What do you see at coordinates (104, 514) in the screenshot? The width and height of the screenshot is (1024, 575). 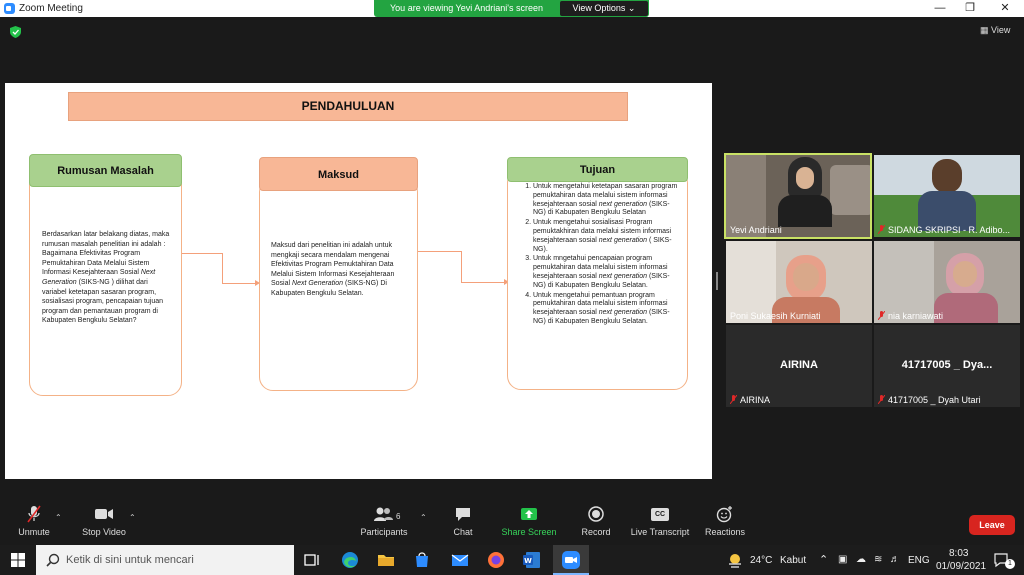 I see `video-camera-icon` at bounding box center [104, 514].